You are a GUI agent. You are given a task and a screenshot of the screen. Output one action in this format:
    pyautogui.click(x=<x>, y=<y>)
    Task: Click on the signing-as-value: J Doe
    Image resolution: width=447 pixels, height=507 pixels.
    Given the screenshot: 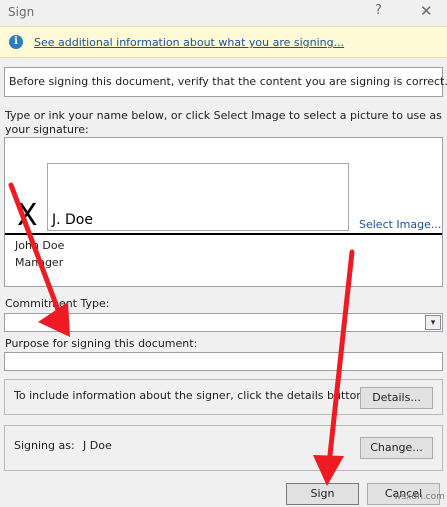 What is the action you would take?
    pyautogui.click(x=97, y=445)
    